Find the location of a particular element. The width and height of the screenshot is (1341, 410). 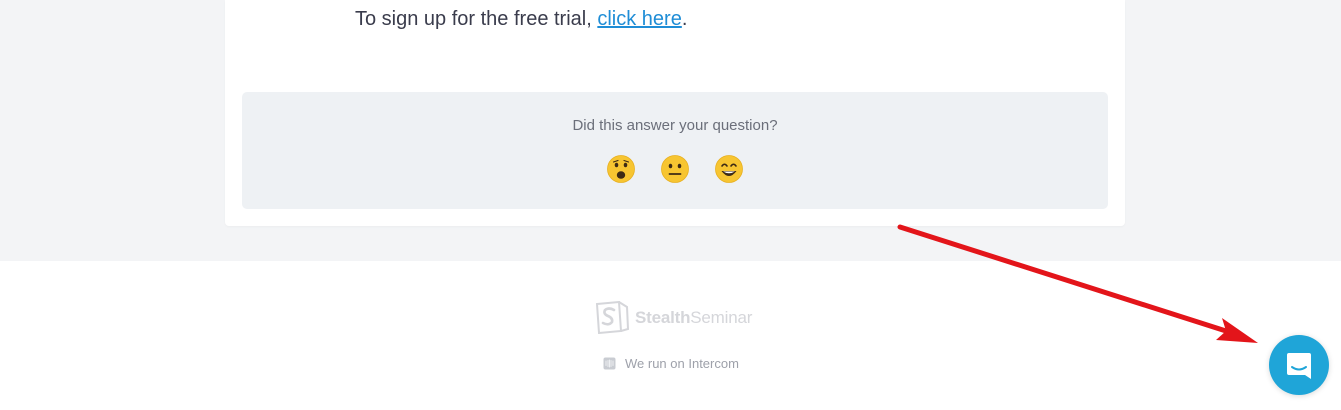

footer-logo: StealthSeminar is located at coordinates (673, 317).